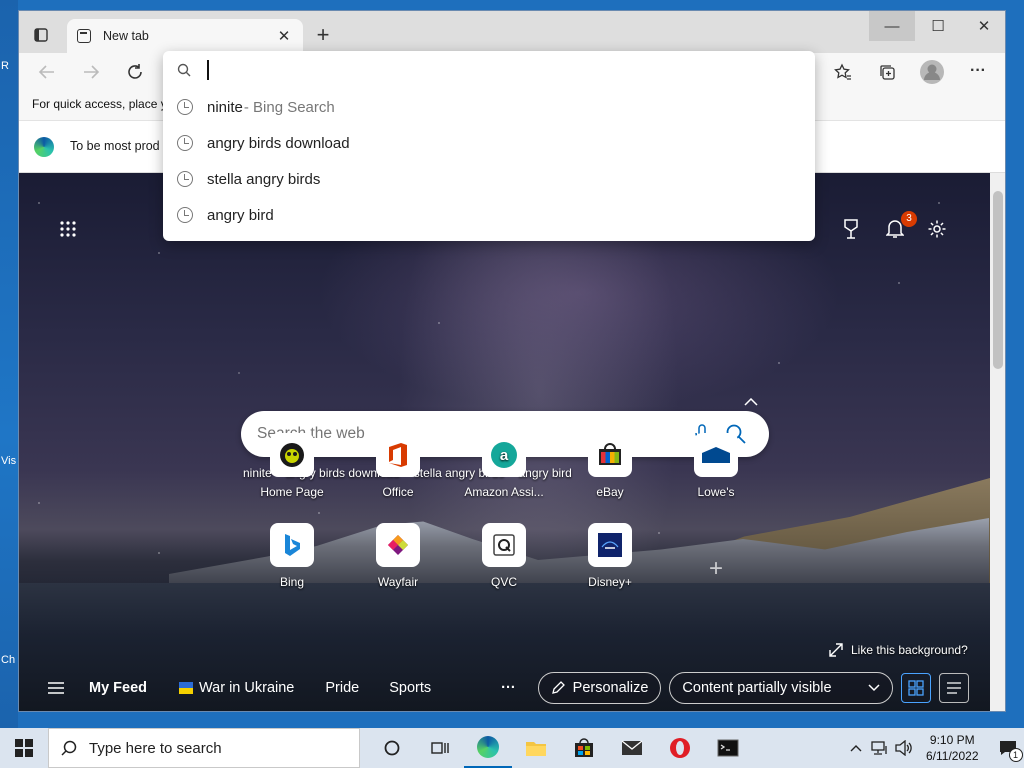 The image size is (1024, 768). I want to click on action-center-icon: 1, so click(1008, 748).